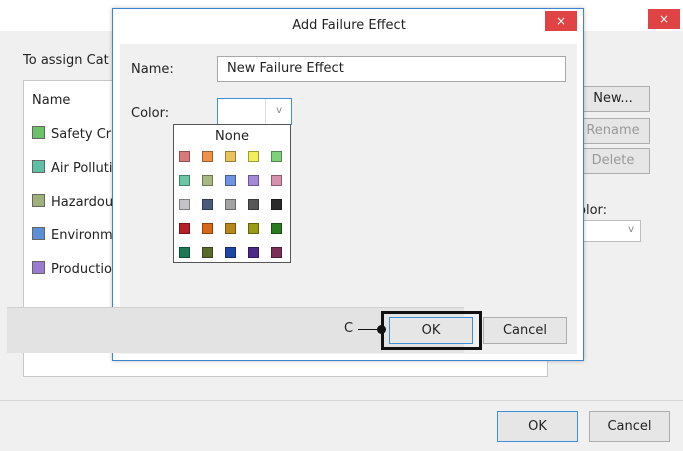 The width and height of the screenshot is (683, 451). I want to click on select-divider, so click(265, 111).